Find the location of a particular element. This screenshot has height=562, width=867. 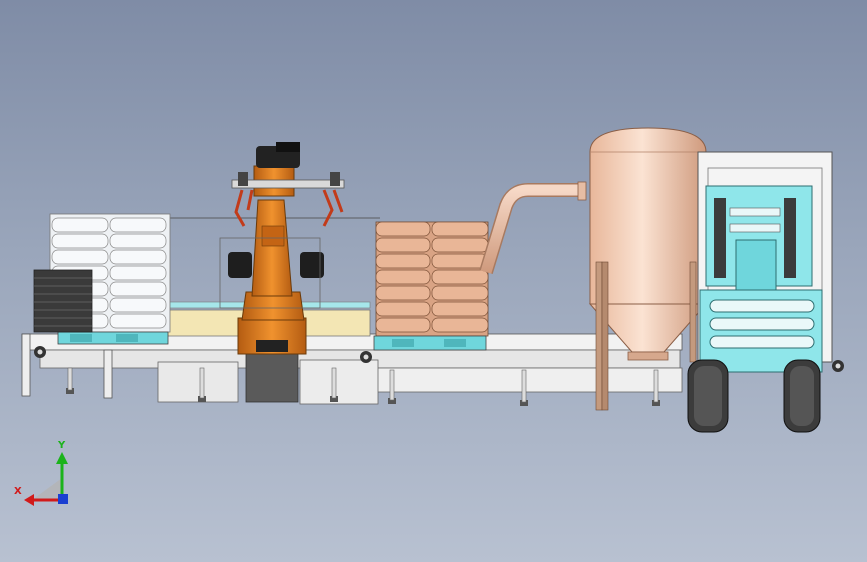

triad-y-label: Y is located at coordinates (62, 445).